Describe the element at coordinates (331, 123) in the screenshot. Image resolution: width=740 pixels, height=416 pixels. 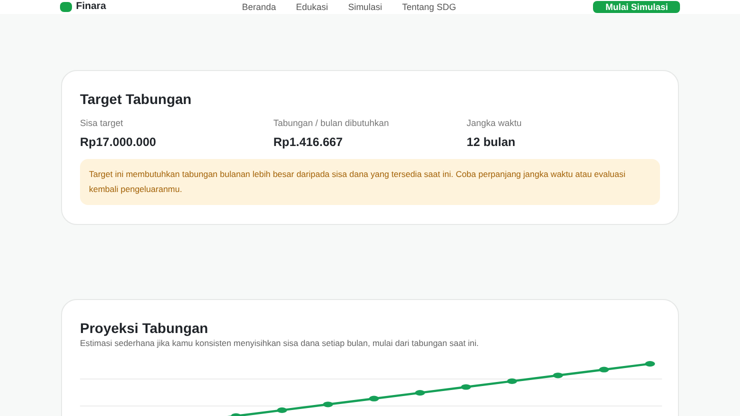
I see `stat-label: Tabungan / bulan dibutuhkan` at that location.